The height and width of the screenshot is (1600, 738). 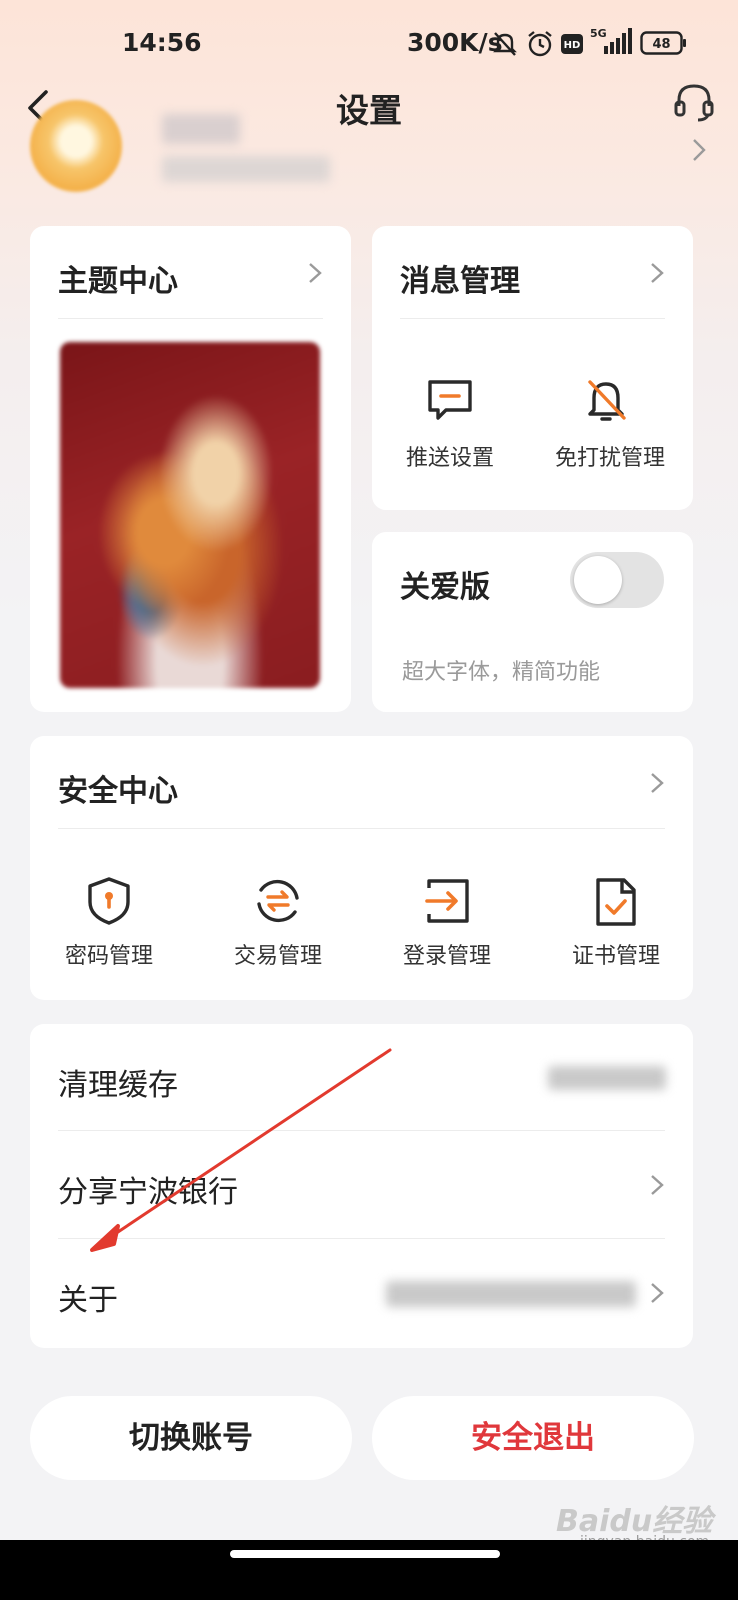 I want to click on profile-header, so click(x=370, y=148).